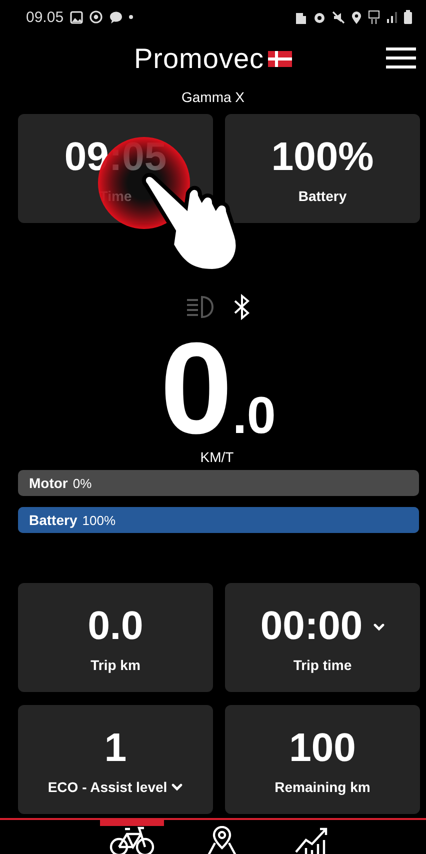 The width and height of the screenshot is (426, 854). What do you see at coordinates (322, 664) in the screenshot?
I see `stat-label: Trip time` at bounding box center [322, 664].